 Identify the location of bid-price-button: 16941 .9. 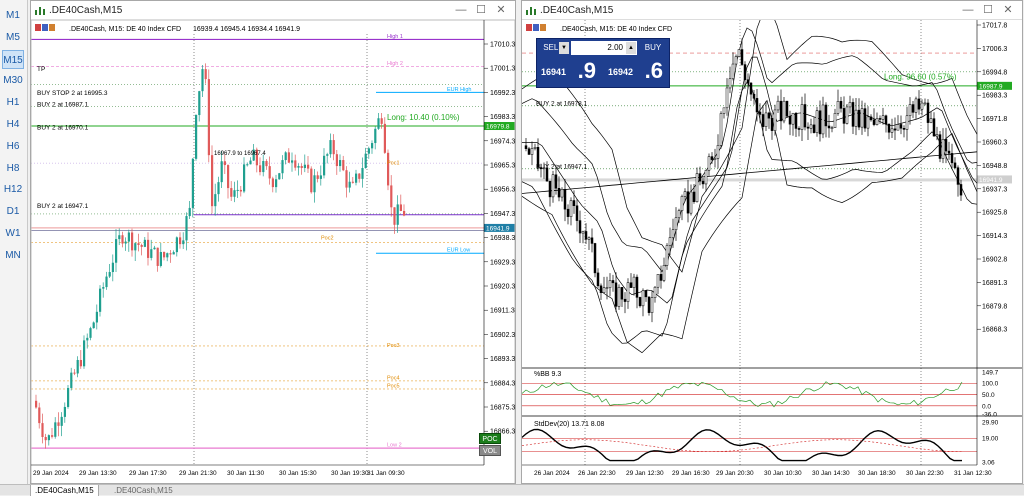
(570, 72).